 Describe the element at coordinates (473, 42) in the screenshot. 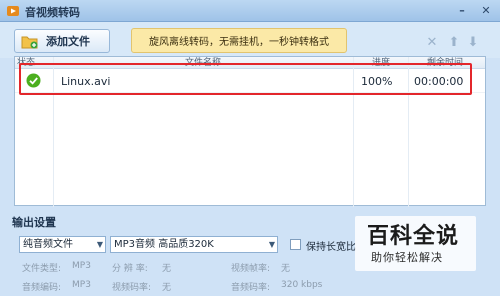

I see `move-down-icon: ⬇` at that location.